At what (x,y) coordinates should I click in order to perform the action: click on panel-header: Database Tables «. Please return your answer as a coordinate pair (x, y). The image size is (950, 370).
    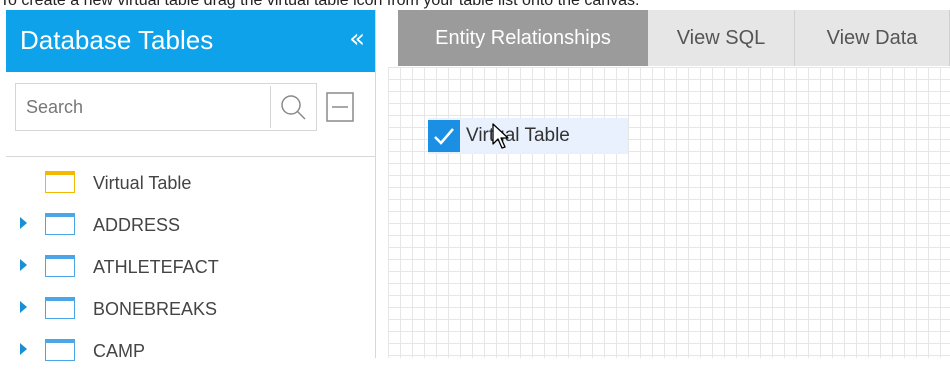
    Looking at the image, I should click on (190, 41).